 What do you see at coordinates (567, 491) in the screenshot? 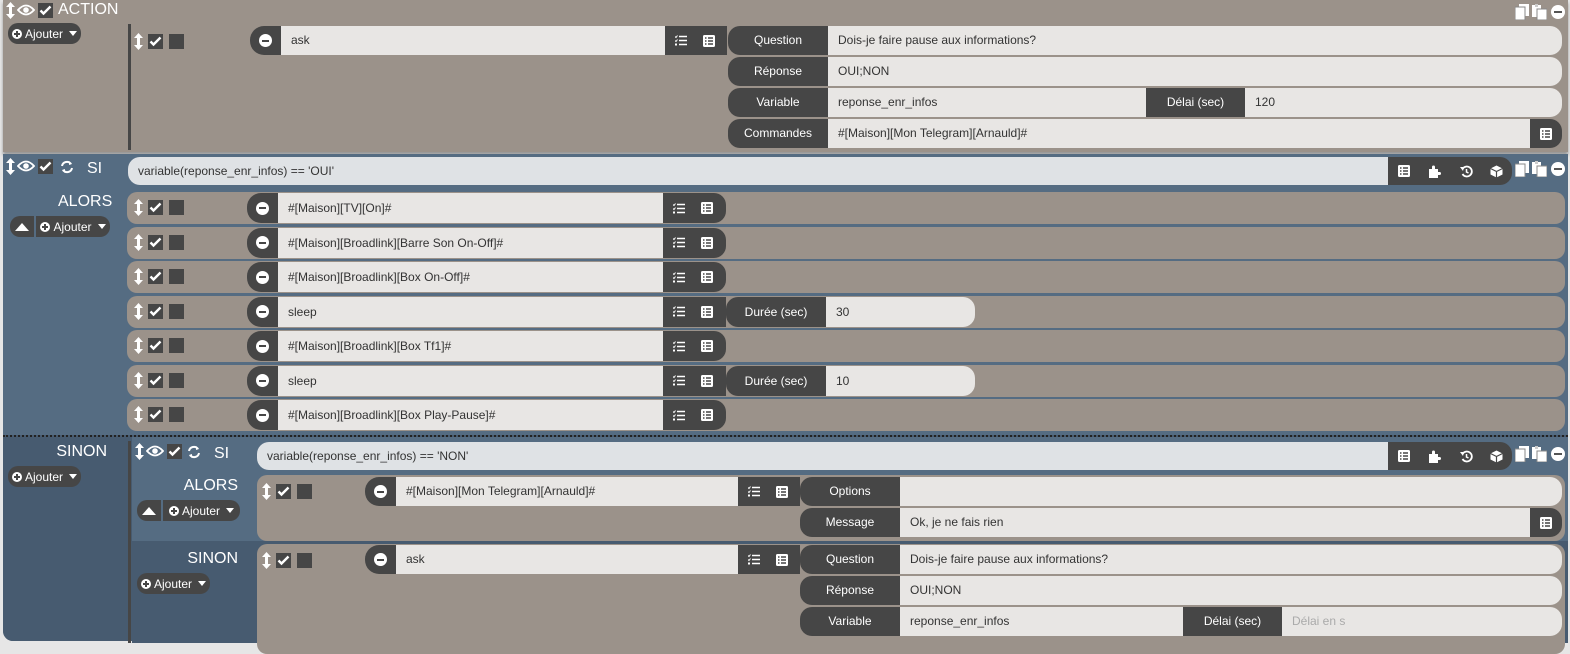
I see `command-input: #[Maison][Mon Telegram][Arnauld]#` at bounding box center [567, 491].